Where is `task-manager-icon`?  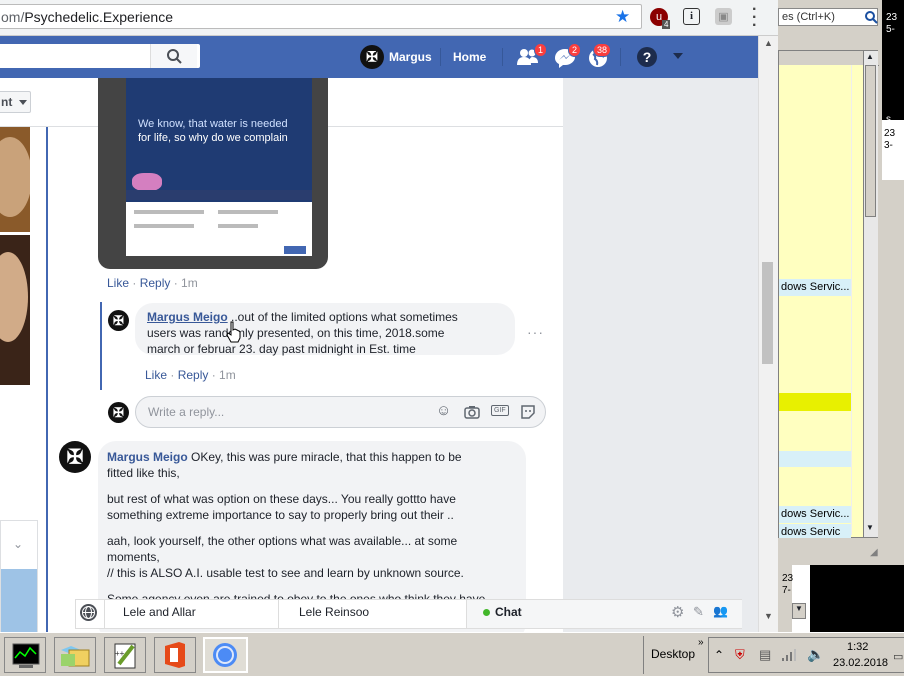 task-manager-icon is located at coordinates (26, 655).